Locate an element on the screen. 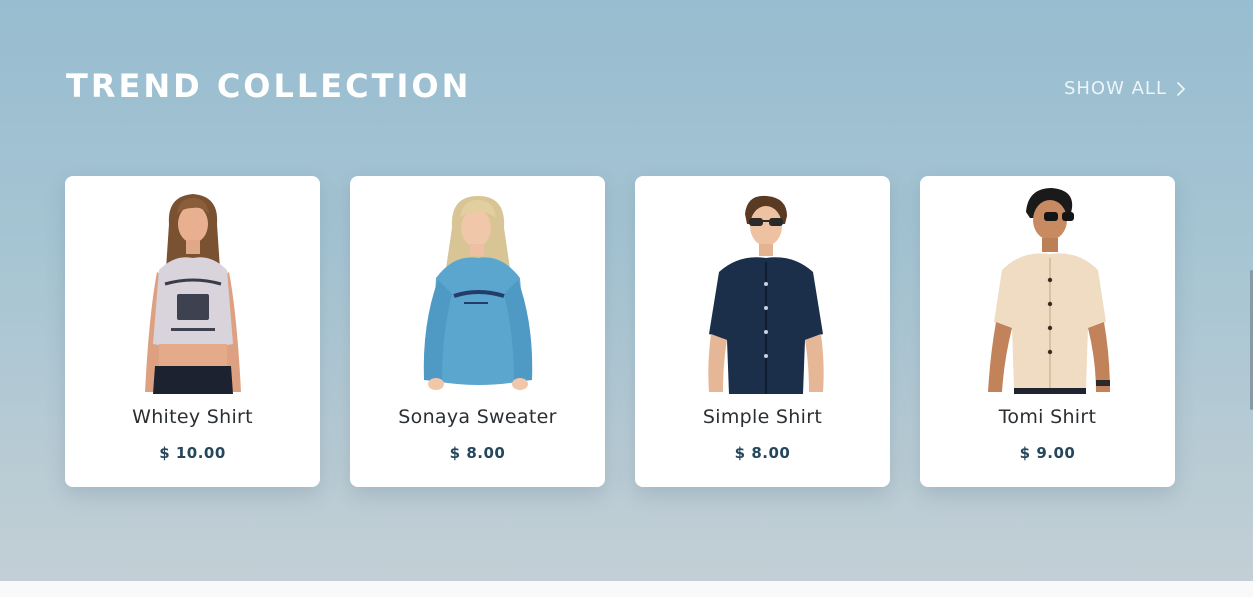  product-price: $ 9.00 is located at coordinates (1047, 453).